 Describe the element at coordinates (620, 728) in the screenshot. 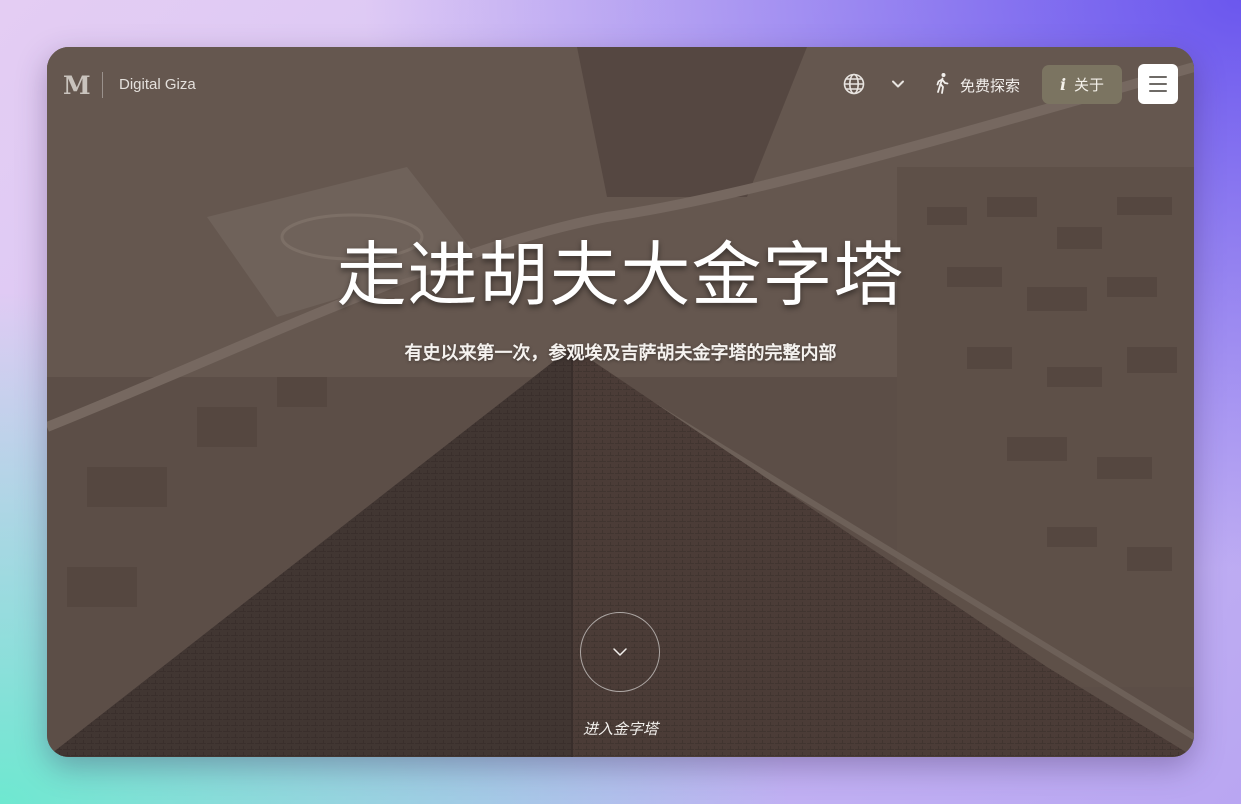

I see `enter-pyramid-label: 进入金字塔` at that location.